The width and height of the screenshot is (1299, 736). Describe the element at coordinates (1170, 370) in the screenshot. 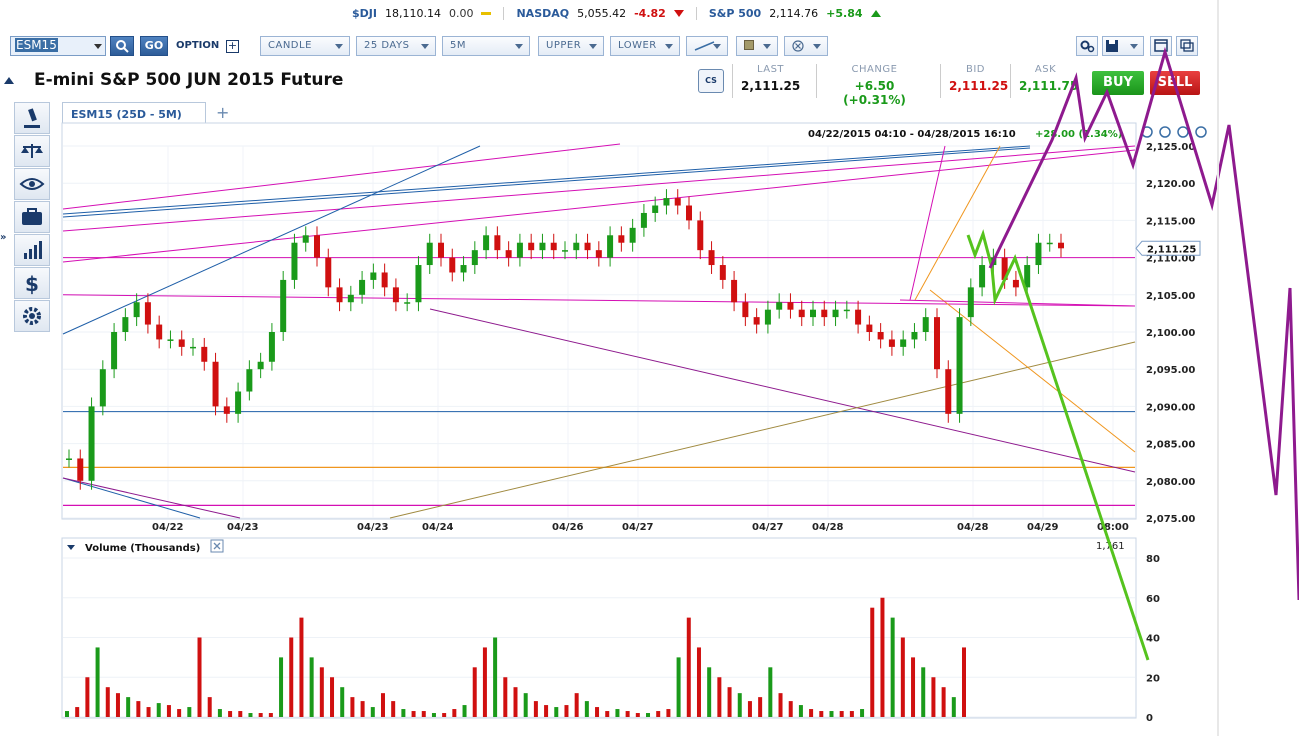

I see `y-tick-label: 2,095.00` at that location.